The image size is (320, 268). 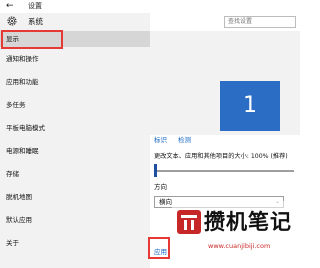 What do you see at coordinates (75, 128) in the screenshot?
I see `sidebar-item-tablet-mode: 平板电脑模式` at bounding box center [75, 128].